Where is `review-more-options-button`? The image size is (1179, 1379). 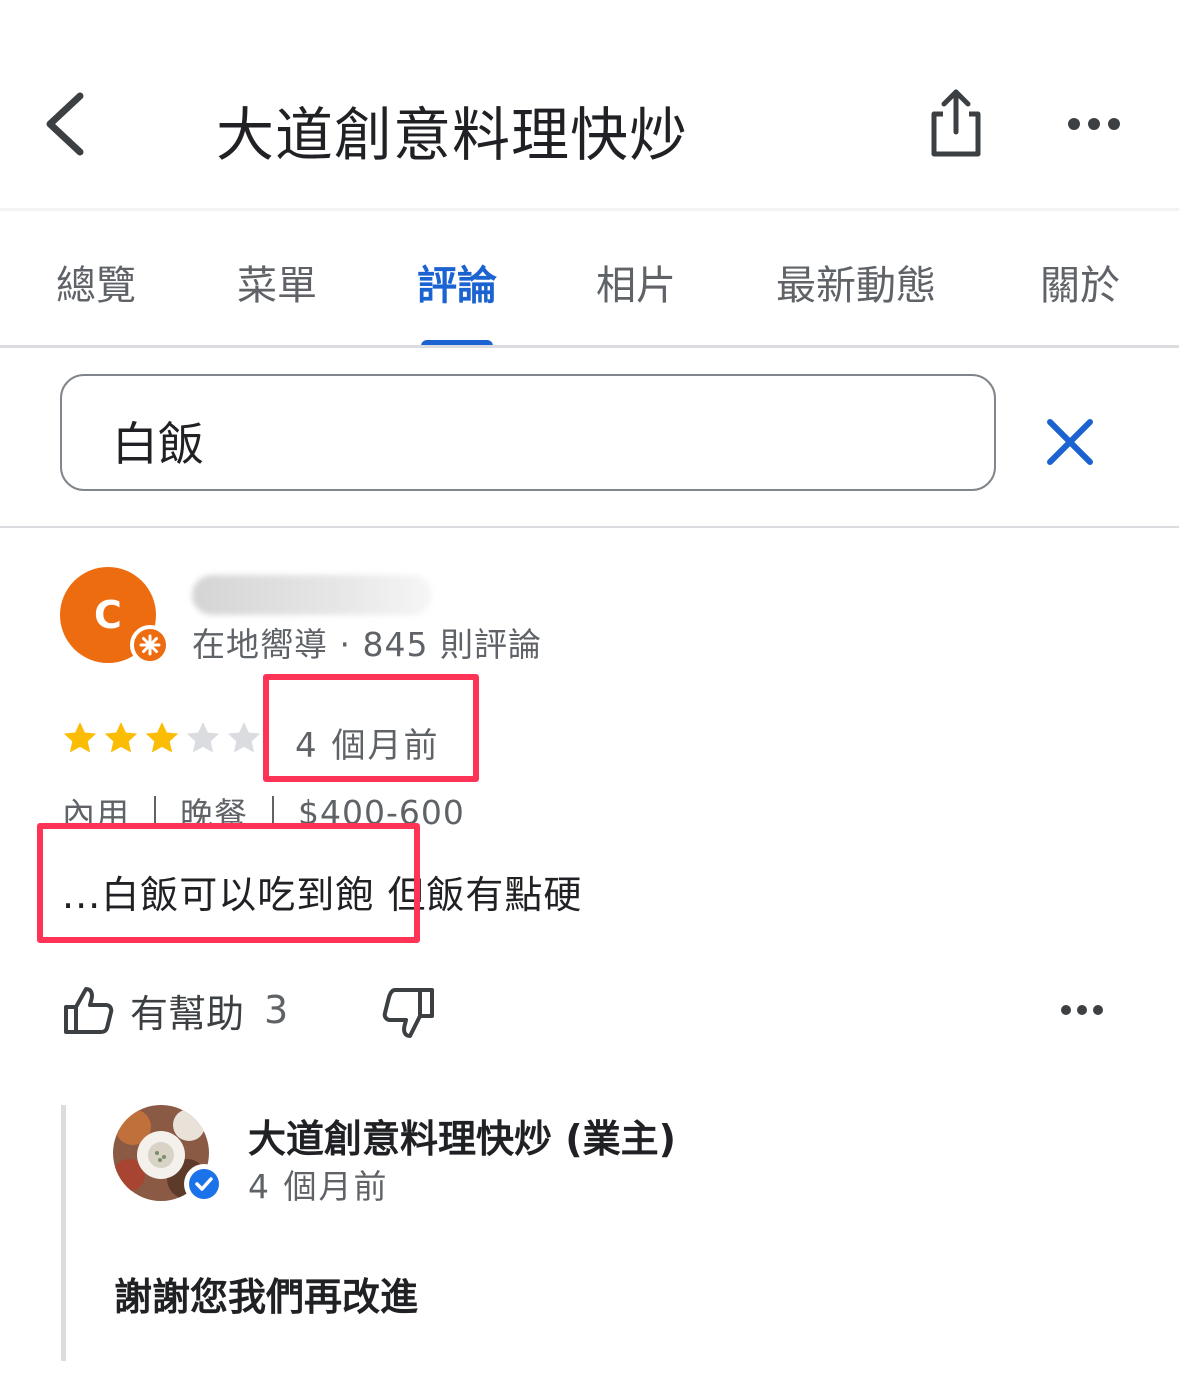 review-more-options-button is located at coordinates (1082, 1010).